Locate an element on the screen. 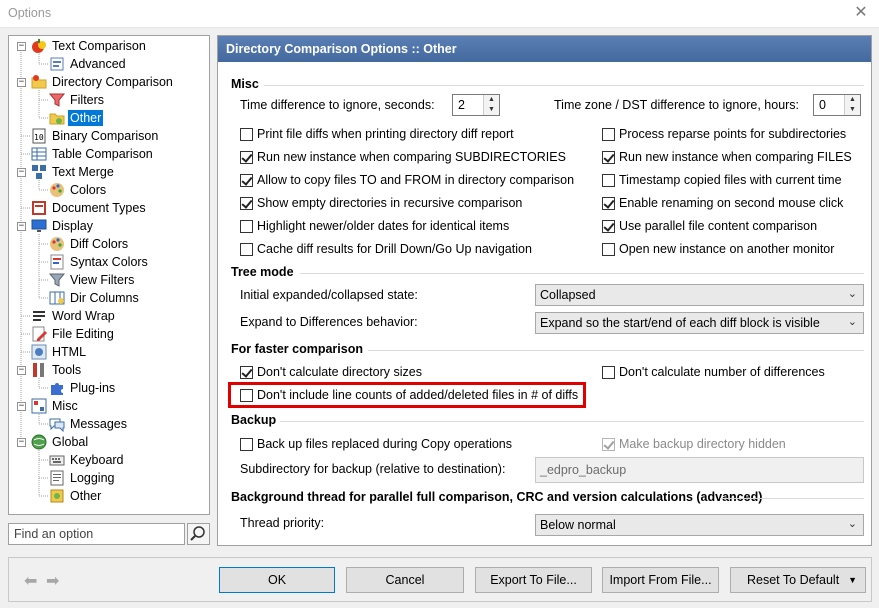 This screenshot has width=879, height=608. checkbox-dir-sizes: Don't calculate directory sizes is located at coordinates (331, 372).